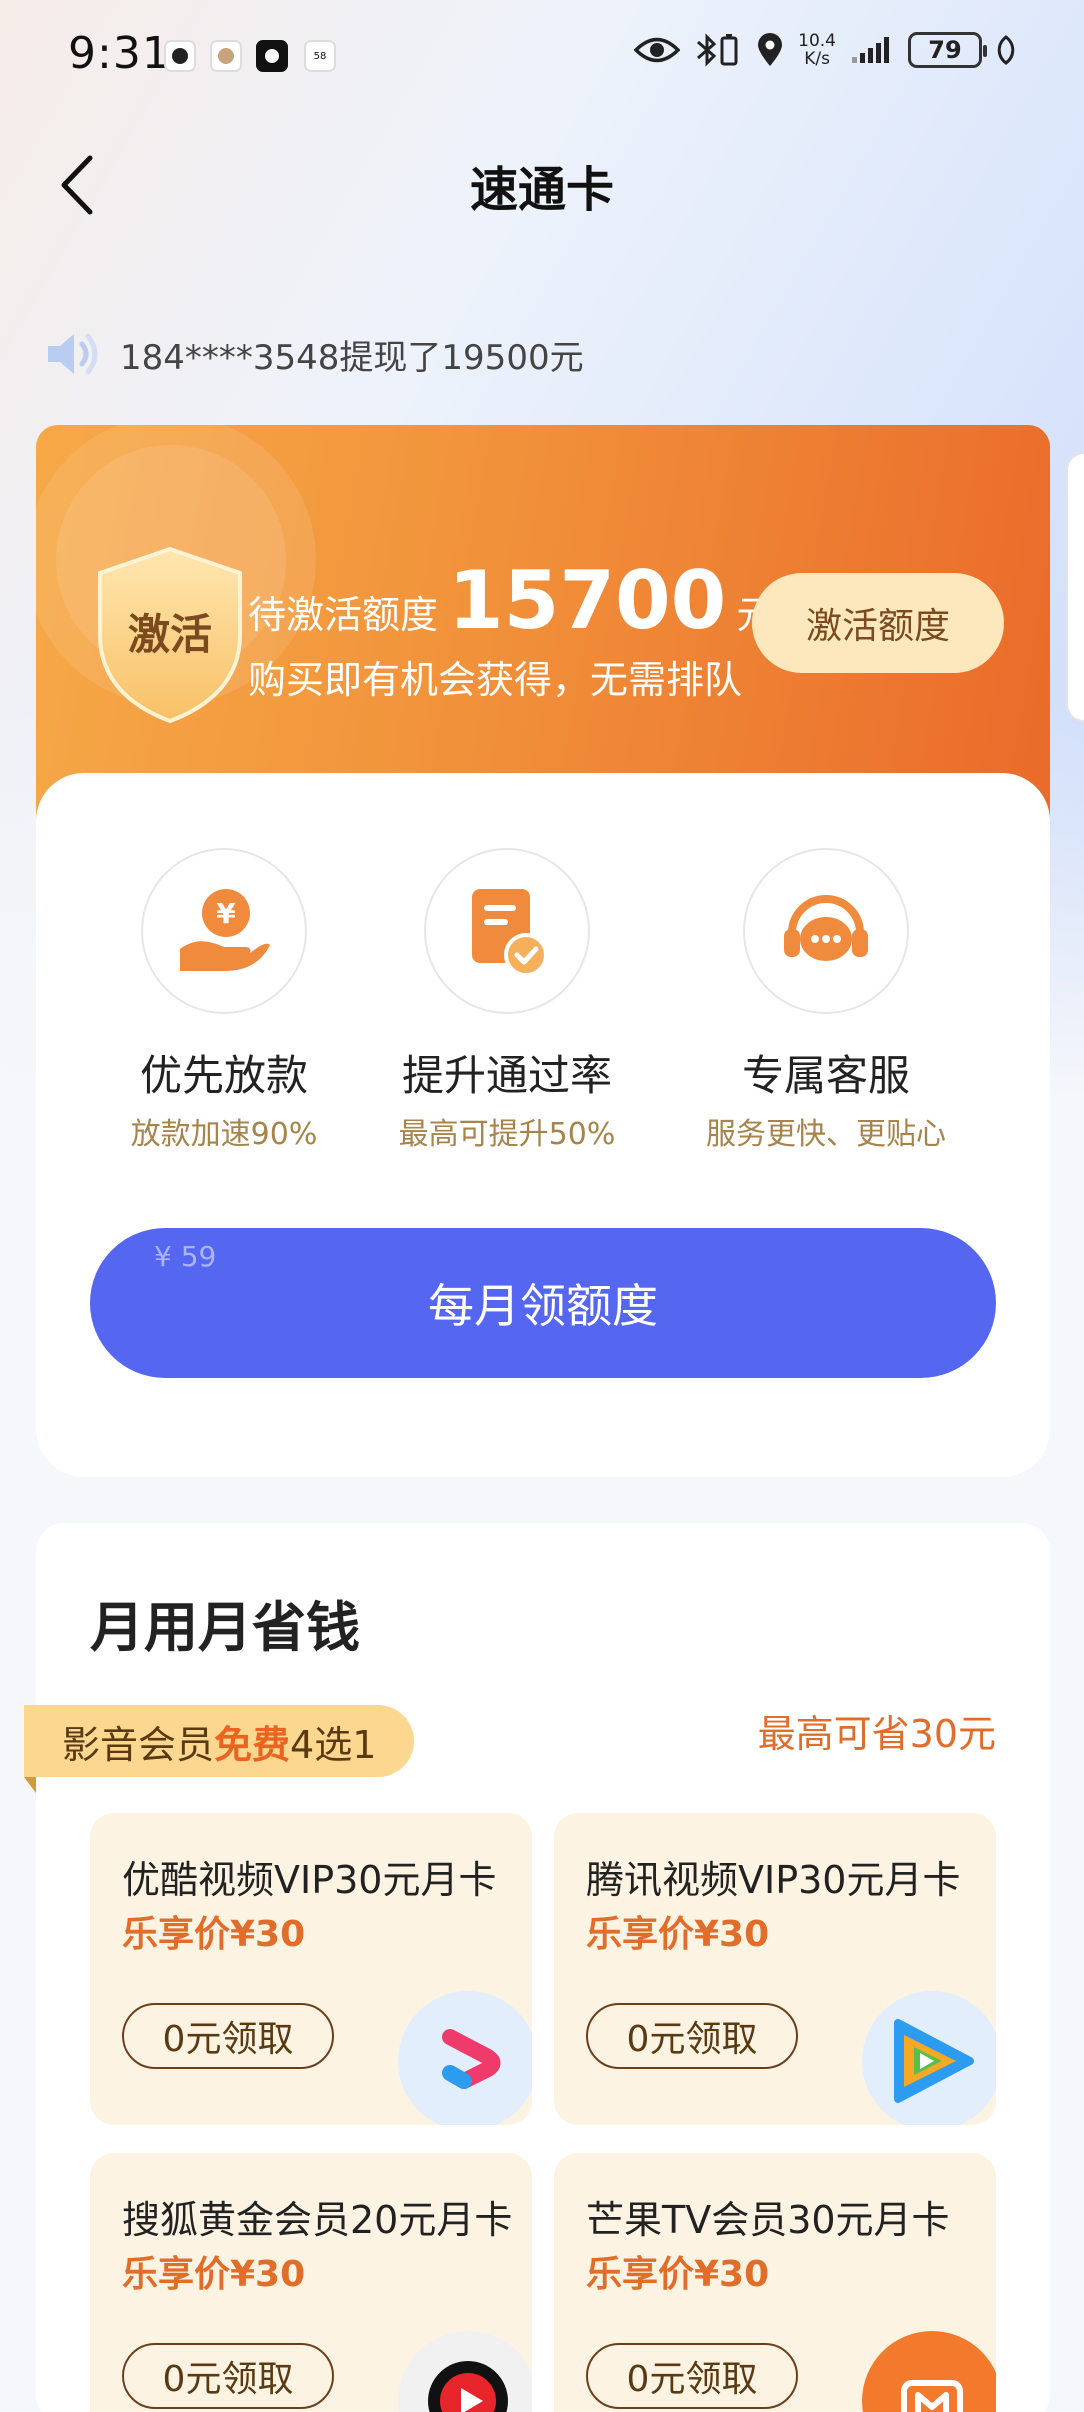 Image resolution: width=1084 pixels, height=2412 pixels. Describe the element at coordinates (826, 1134) in the screenshot. I see `benefit-desc: 服务更快、更贴心` at that location.